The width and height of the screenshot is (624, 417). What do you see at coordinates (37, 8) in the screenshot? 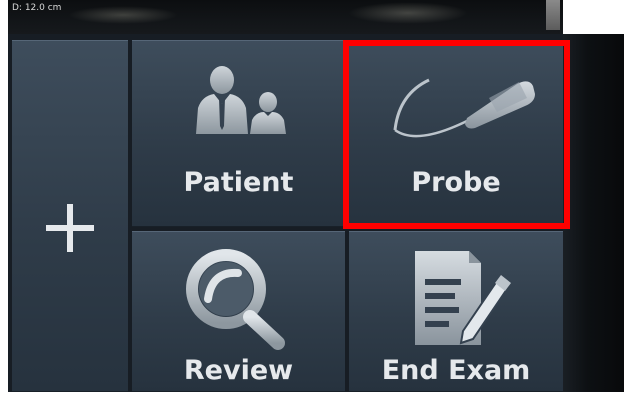
I see `depth-label: D: 12.0 cm` at bounding box center [37, 8].